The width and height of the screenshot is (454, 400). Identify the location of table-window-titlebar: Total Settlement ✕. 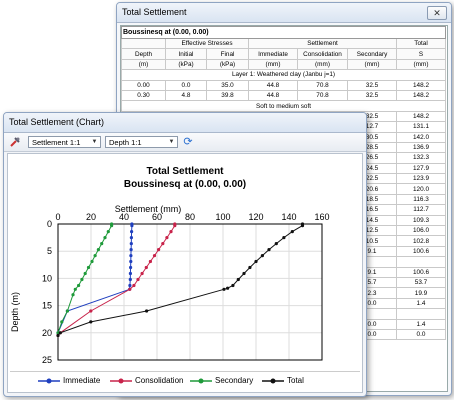
(284, 13).